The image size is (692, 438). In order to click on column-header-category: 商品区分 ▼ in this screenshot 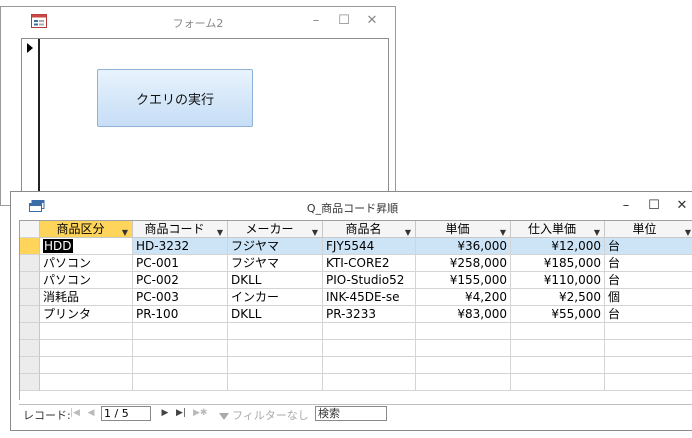, I will do `click(86, 229)`.